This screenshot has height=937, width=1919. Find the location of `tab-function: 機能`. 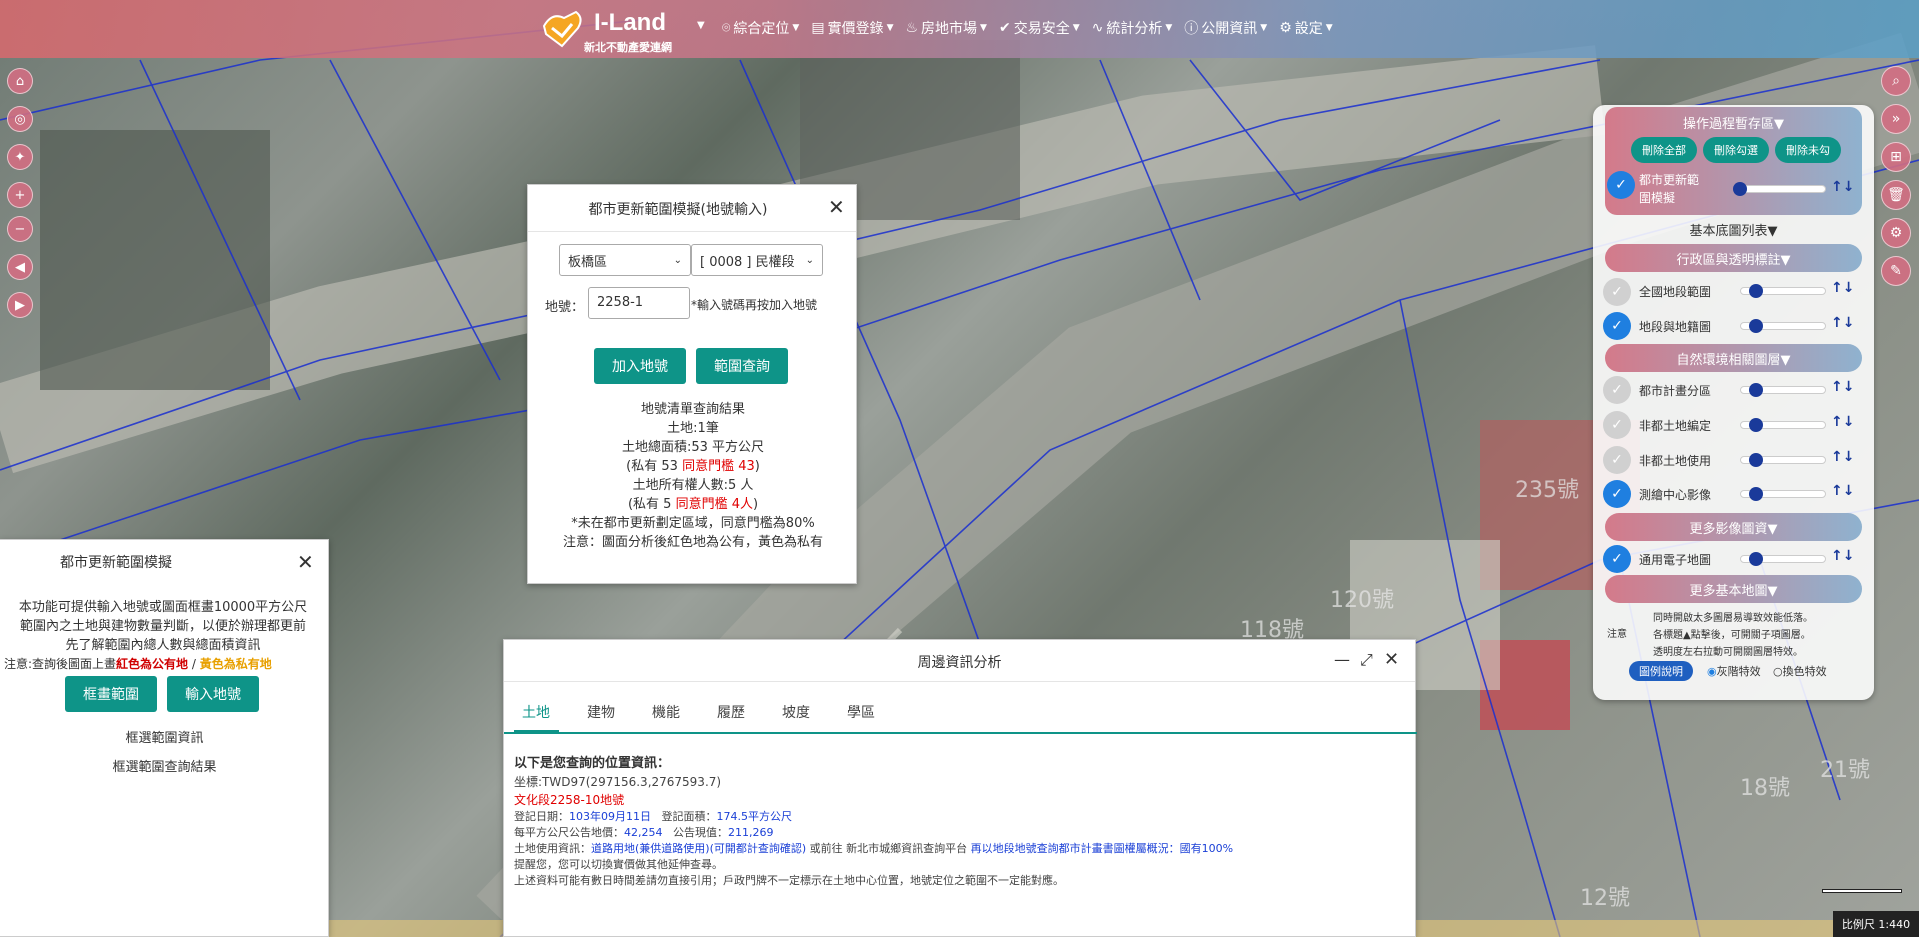

tab-function: 機能 is located at coordinates (666, 712).